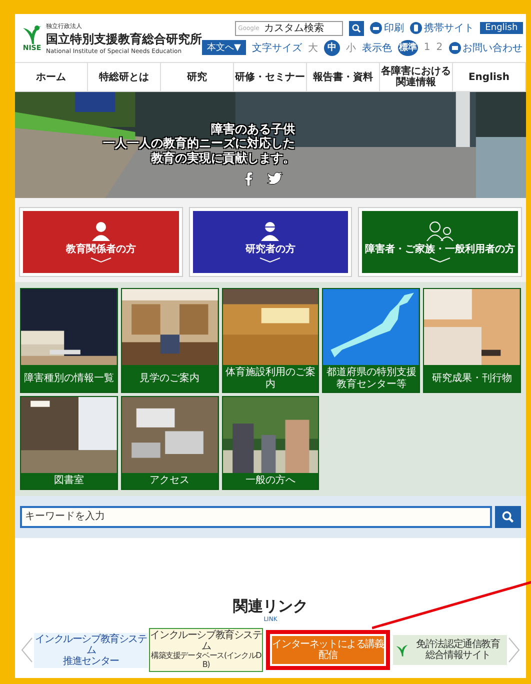  I want to click on leaf-figure-icon, so click(32, 34).